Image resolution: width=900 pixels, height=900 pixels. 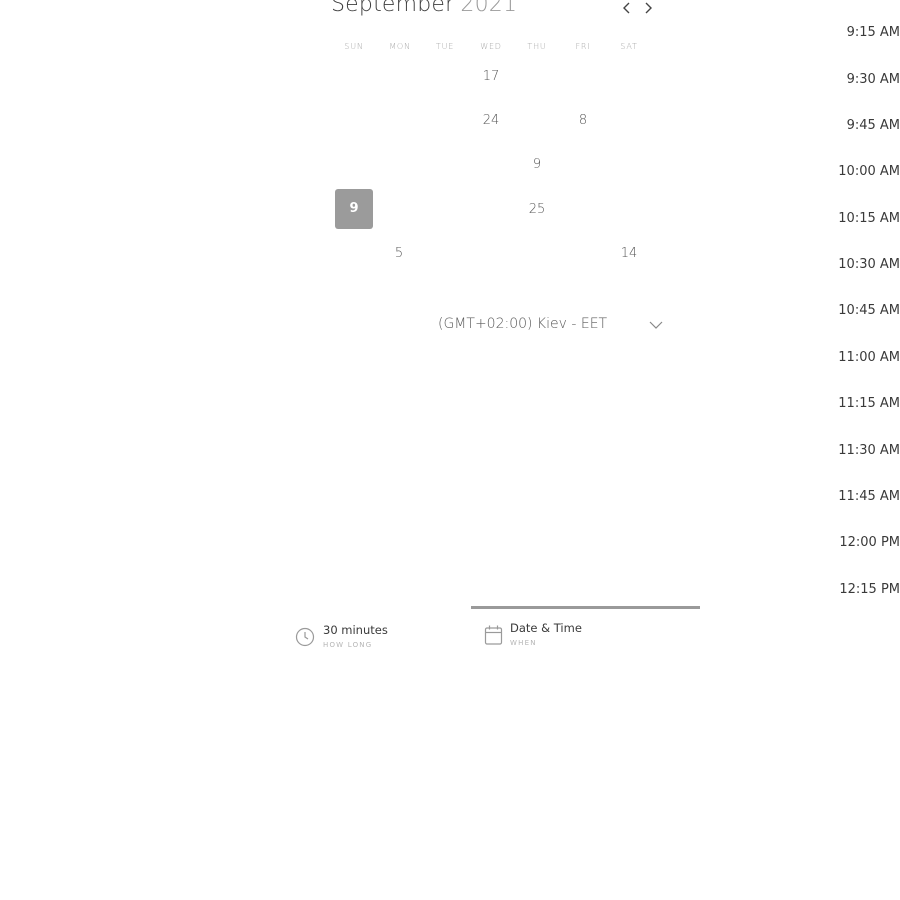 I want to click on time-slot: 11:15 AM, so click(x=869, y=403).